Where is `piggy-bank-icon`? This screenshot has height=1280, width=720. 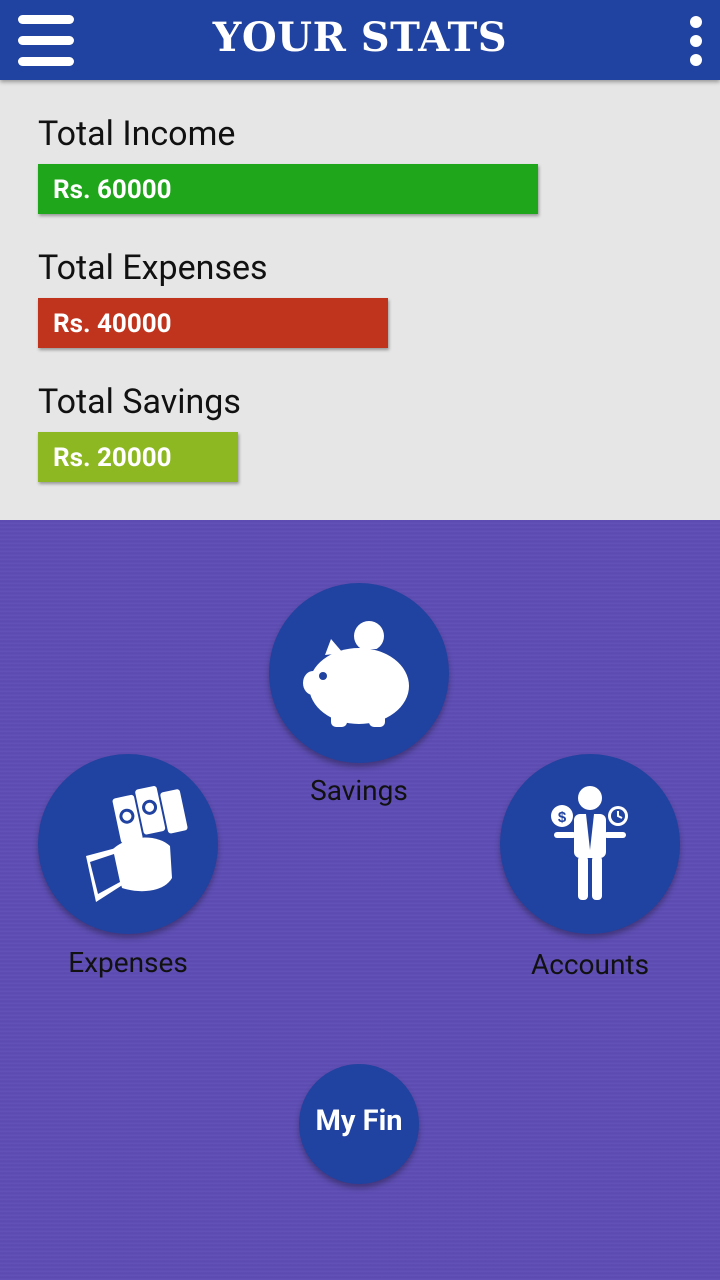
piggy-bank-icon is located at coordinates (356, 674).